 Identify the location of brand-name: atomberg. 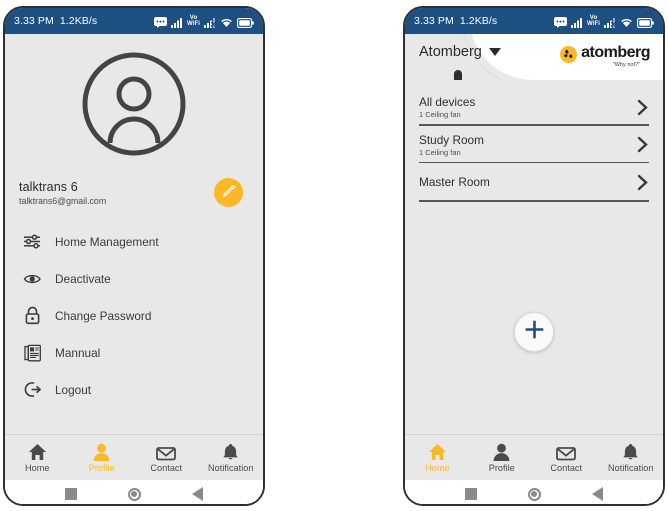
(615, 52).